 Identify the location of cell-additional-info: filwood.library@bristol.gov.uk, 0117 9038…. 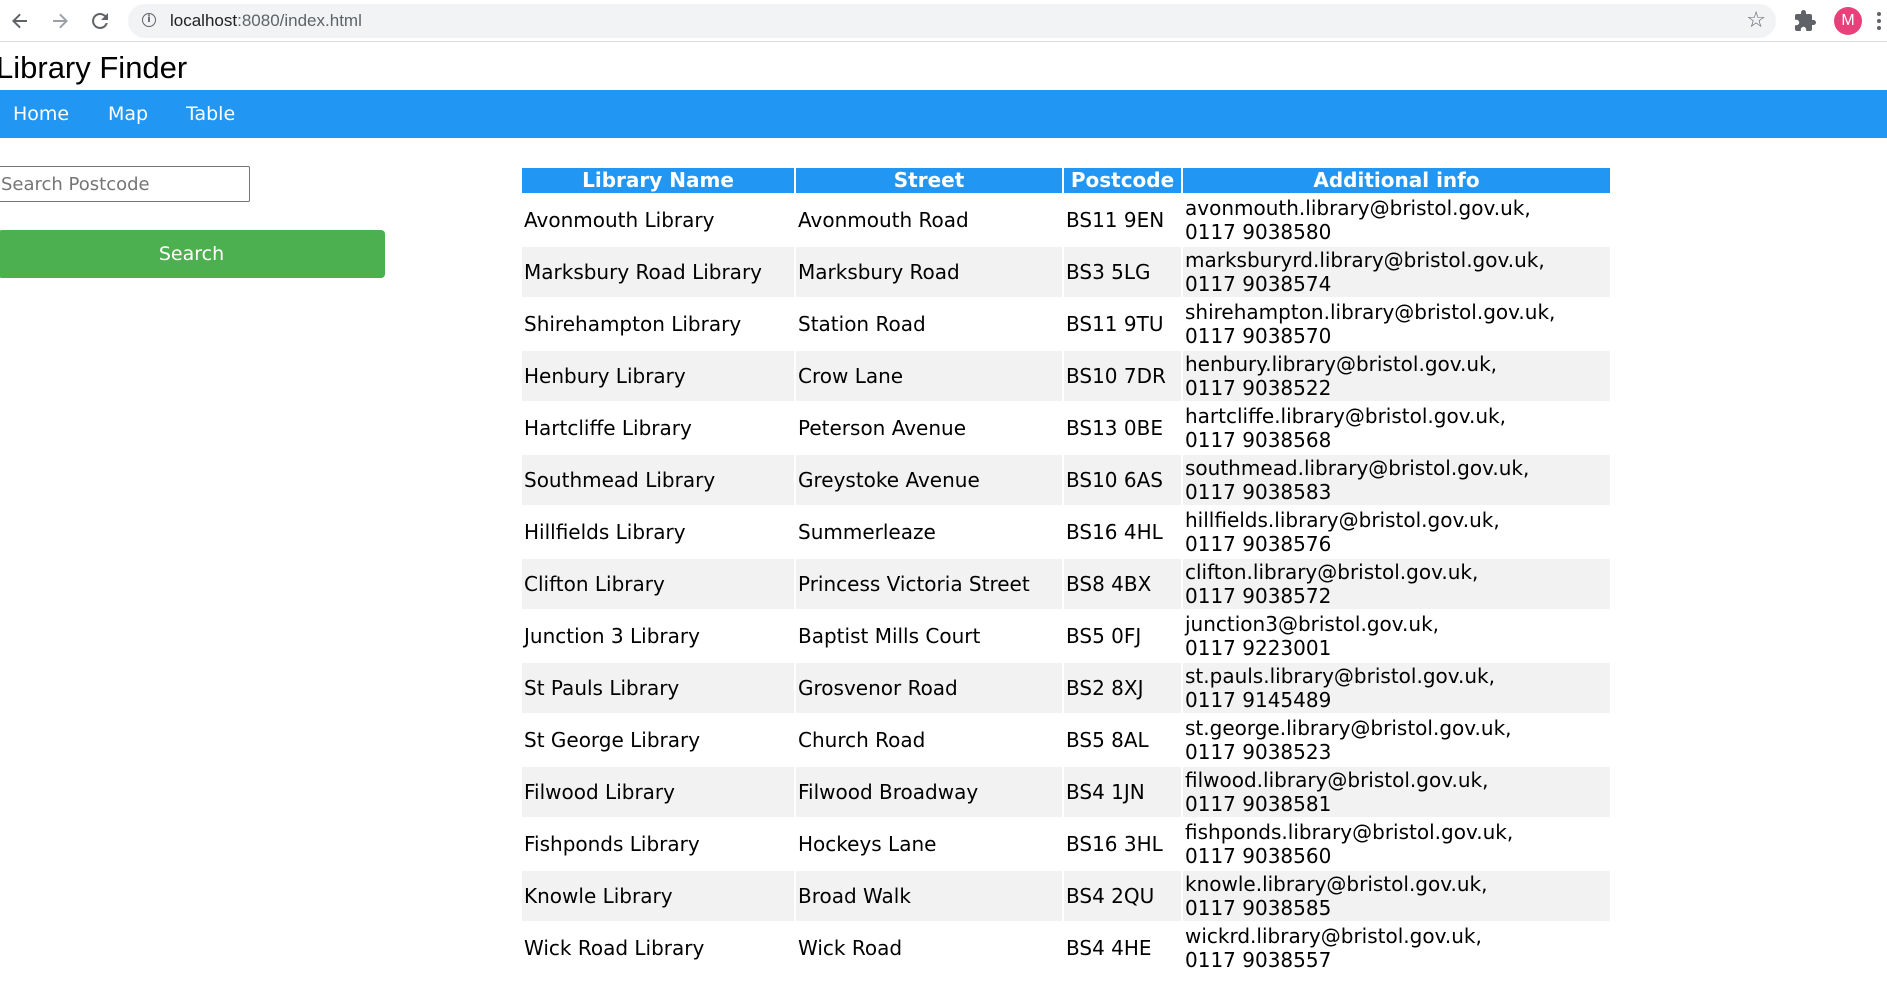
(1396, 792).